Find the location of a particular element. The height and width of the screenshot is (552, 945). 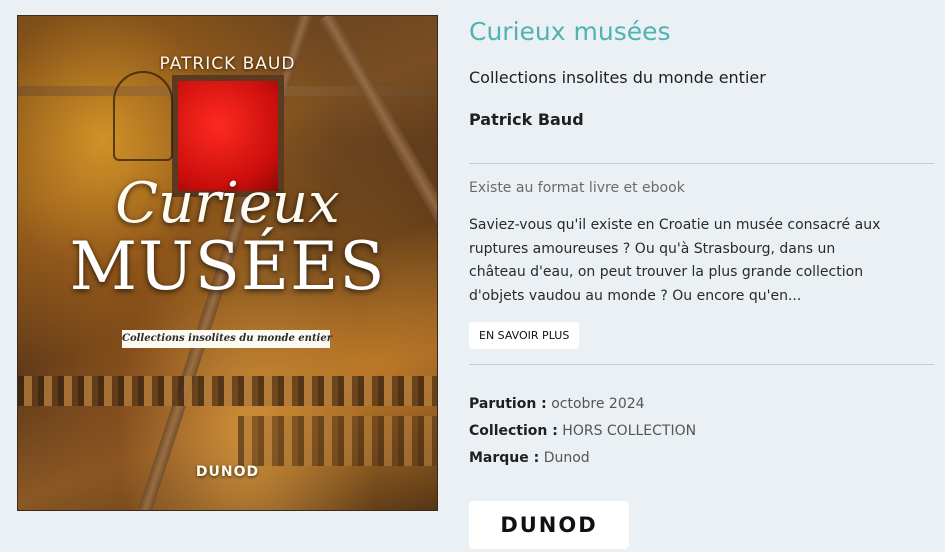

cover-subtitle: Collections insolites du monde entier is located at coordinates (227, 339).